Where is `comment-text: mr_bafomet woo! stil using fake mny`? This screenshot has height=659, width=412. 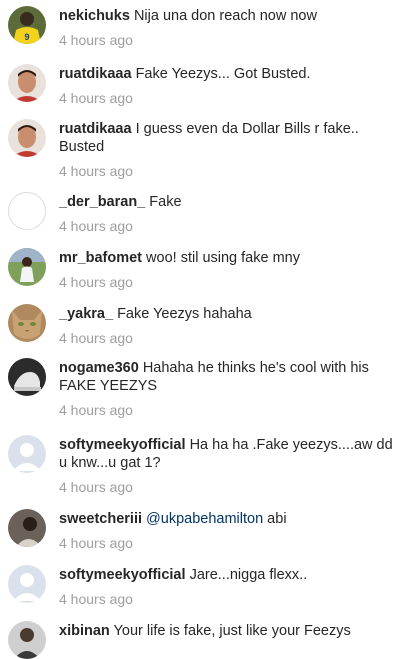 comment-text: mr_bafomet woo! stil using fake mny is located at coordinates (231, 258).